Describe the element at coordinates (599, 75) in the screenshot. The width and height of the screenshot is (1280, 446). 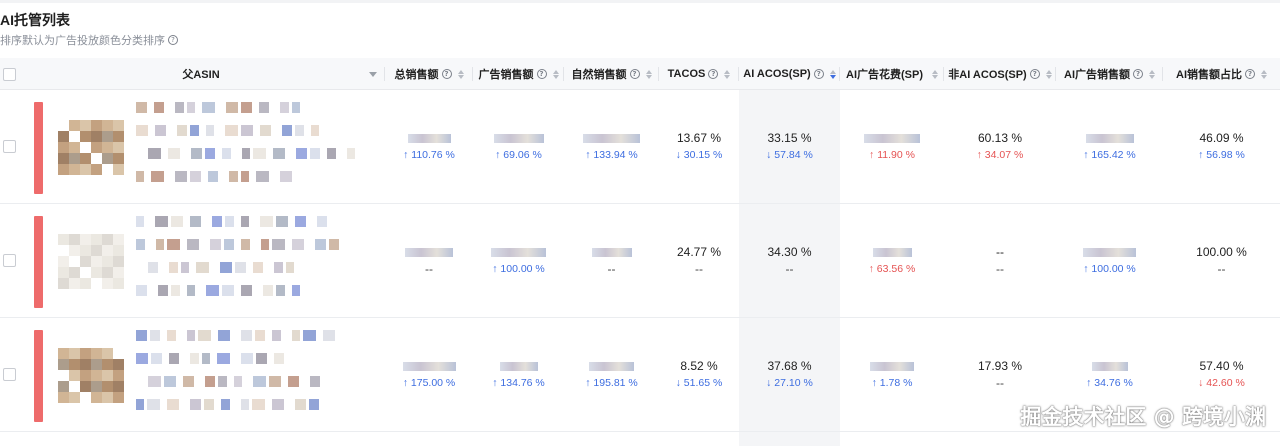
I see `column-label: 自然销售额` at that location.